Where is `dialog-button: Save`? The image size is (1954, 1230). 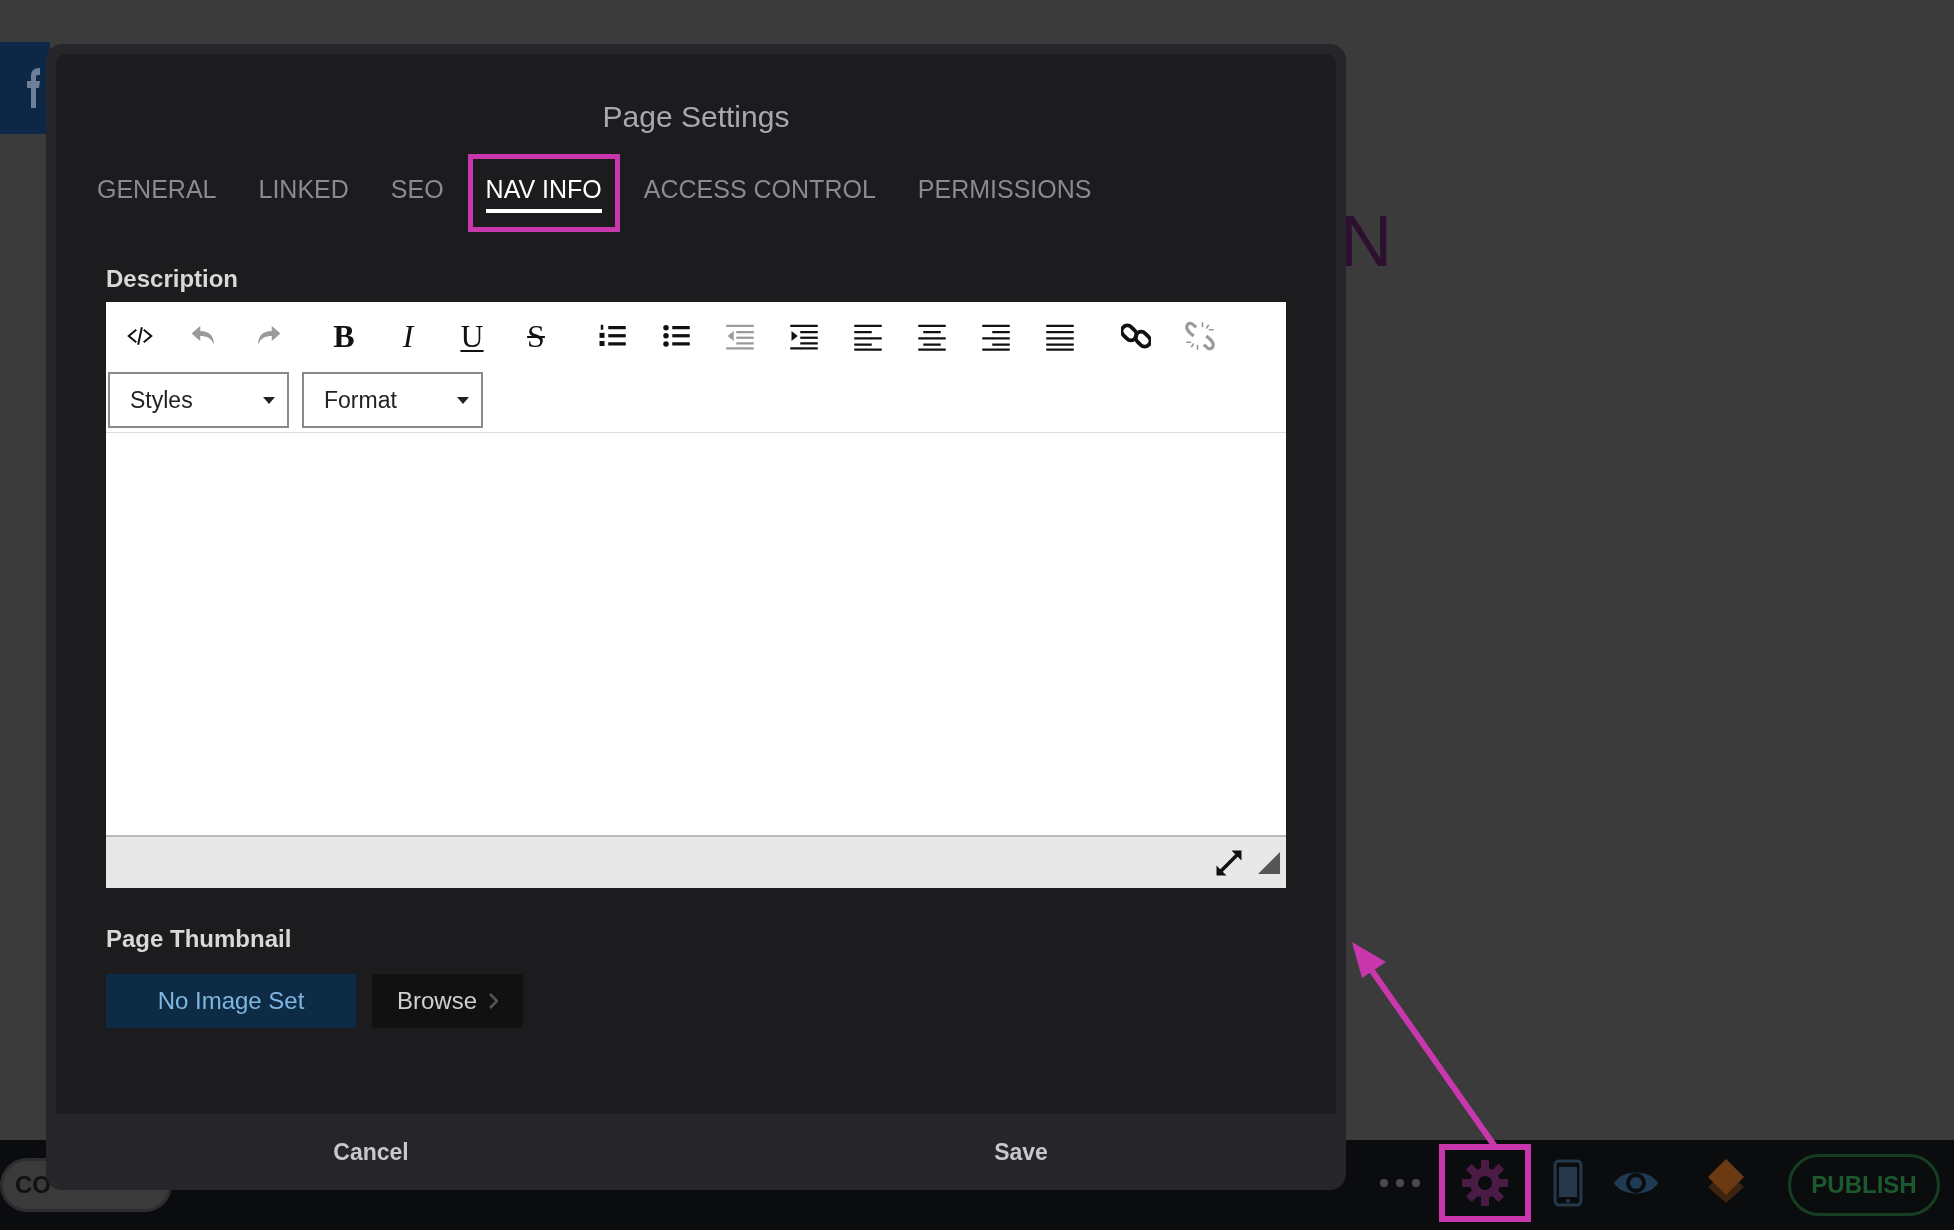
dialog-button: Save is located at coordinates (1021, 1152).